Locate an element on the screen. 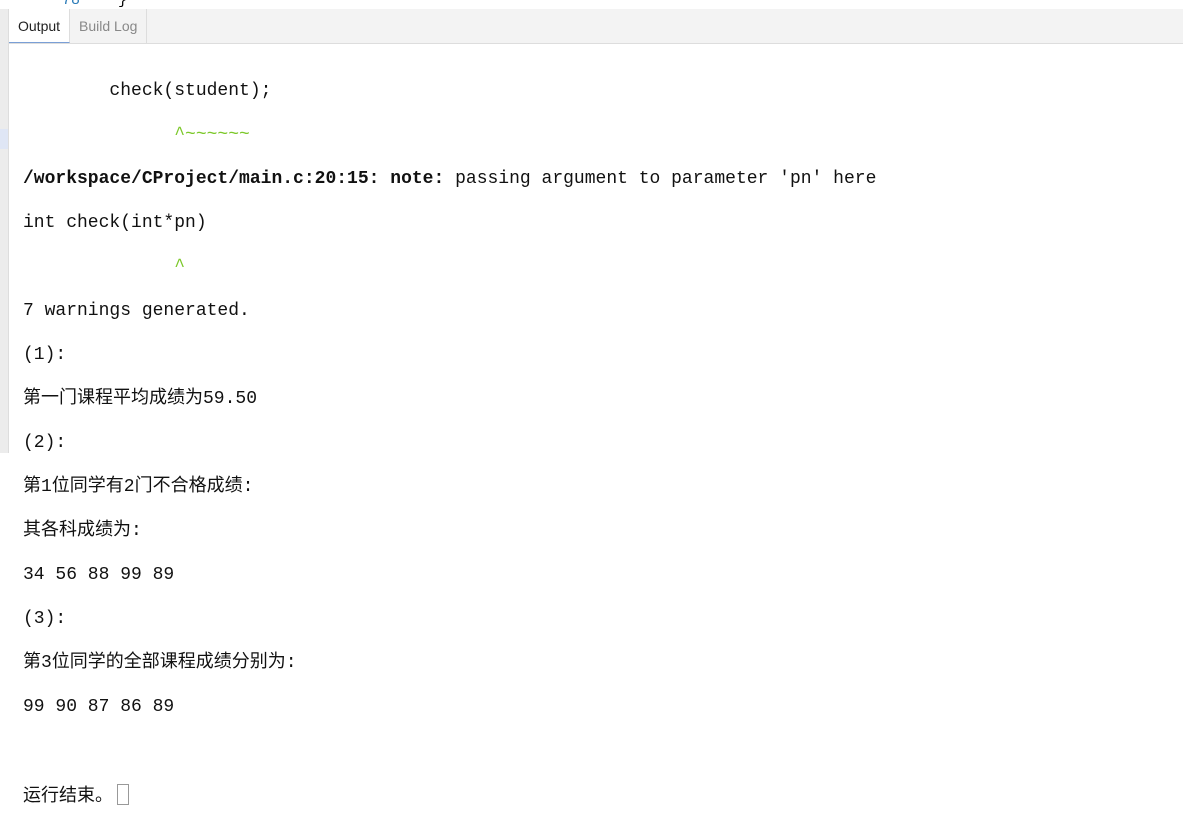 This screenshot has width=1183, height=828. console-line: 34 56 88 99 89 is located at coordinates (99, 575).